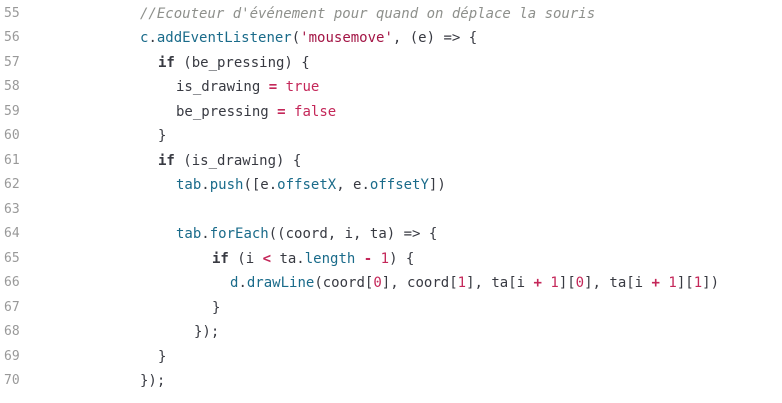 The height and width of the screenshot is (403, 782). What do you see at coordinates (12, 13) in the screenshot?
I see `line-number: 55` at bounding box center [12, 13].